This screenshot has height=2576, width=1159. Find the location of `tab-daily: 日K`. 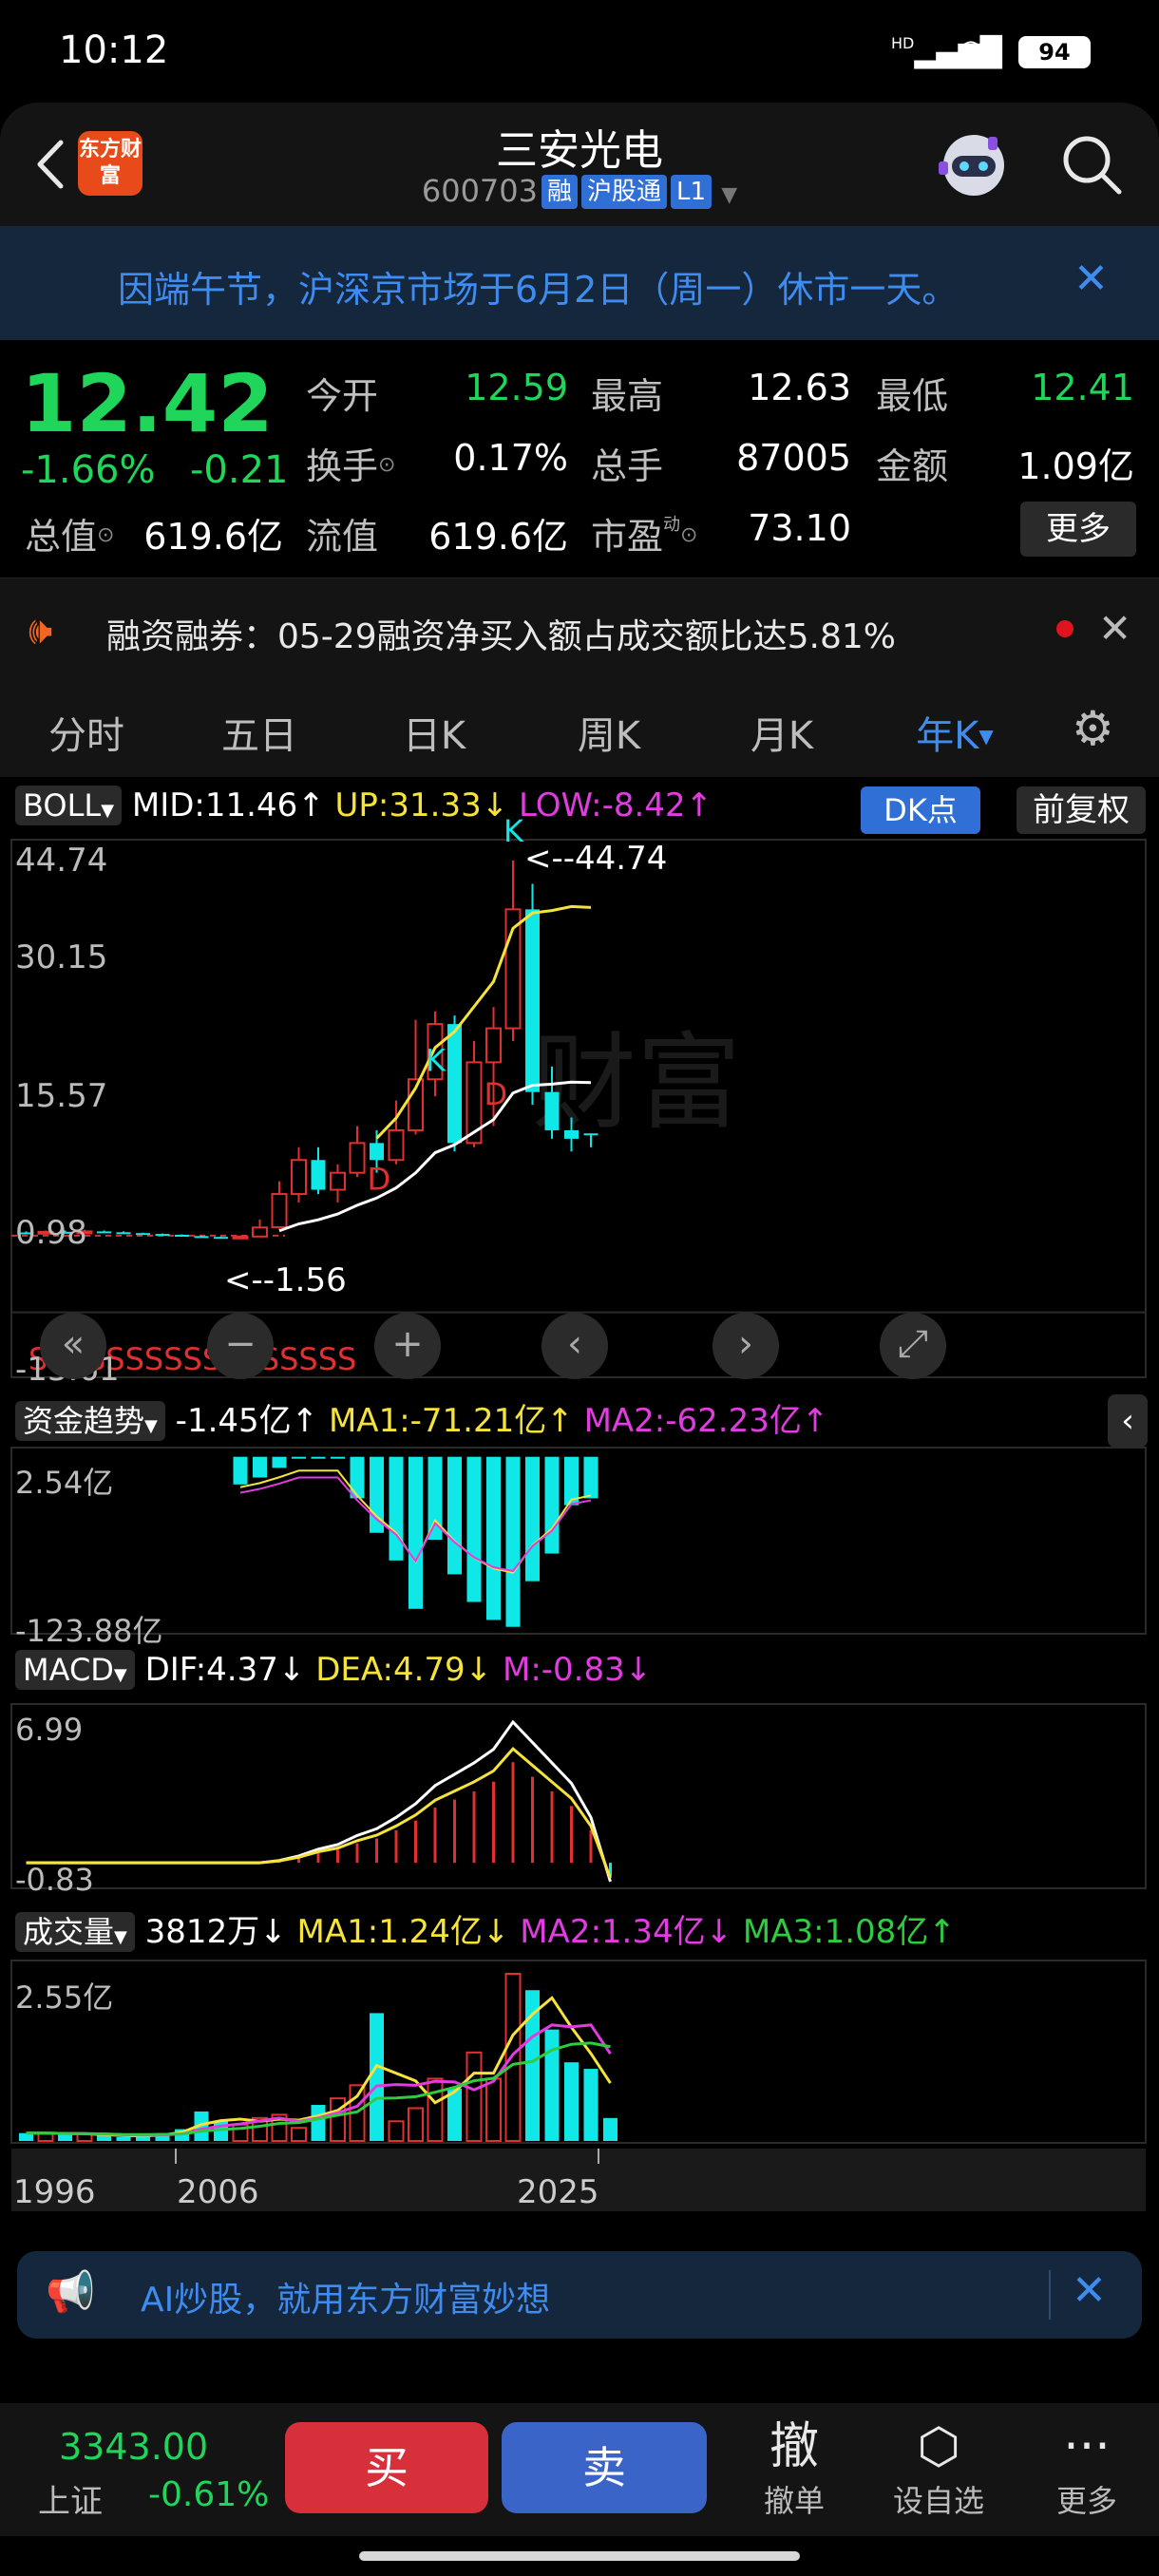

tab-daily: 日K is located at coordinates (434, 732).